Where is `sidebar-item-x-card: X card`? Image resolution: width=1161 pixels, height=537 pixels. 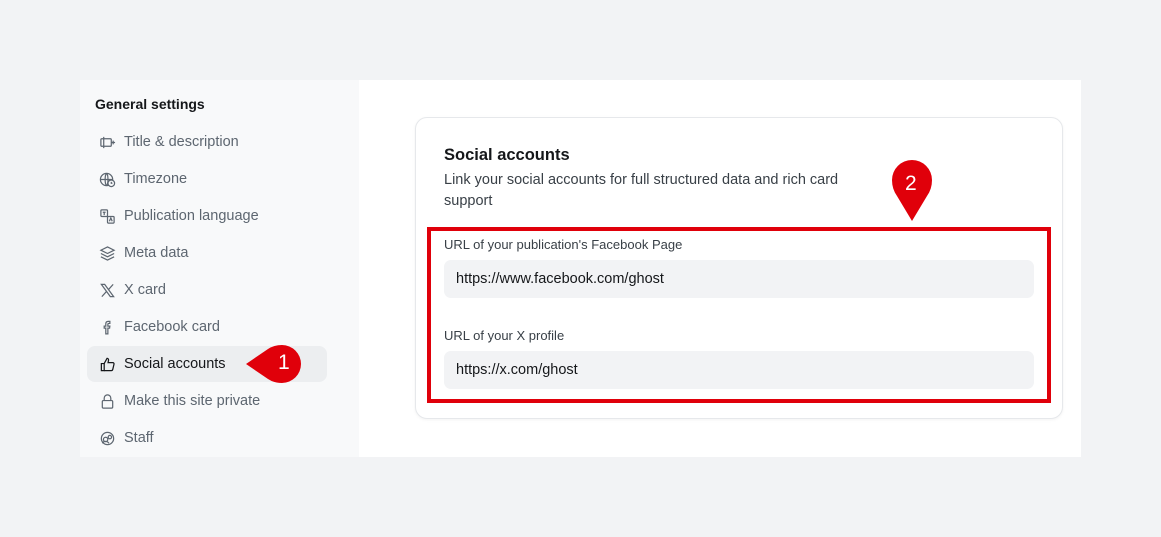 sidebar-item-x-card: X card is located at coordinates (207, 290).